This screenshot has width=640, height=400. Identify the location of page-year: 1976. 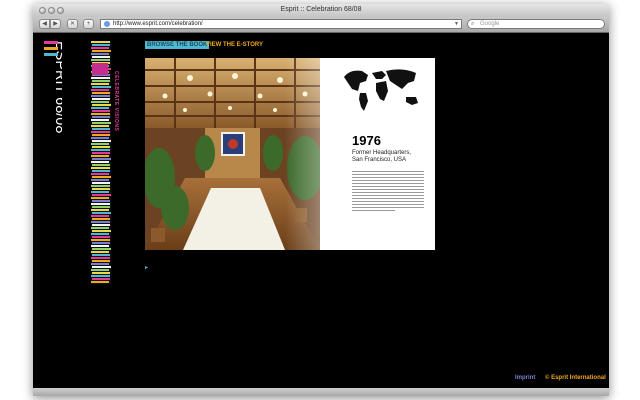
(366, 140).